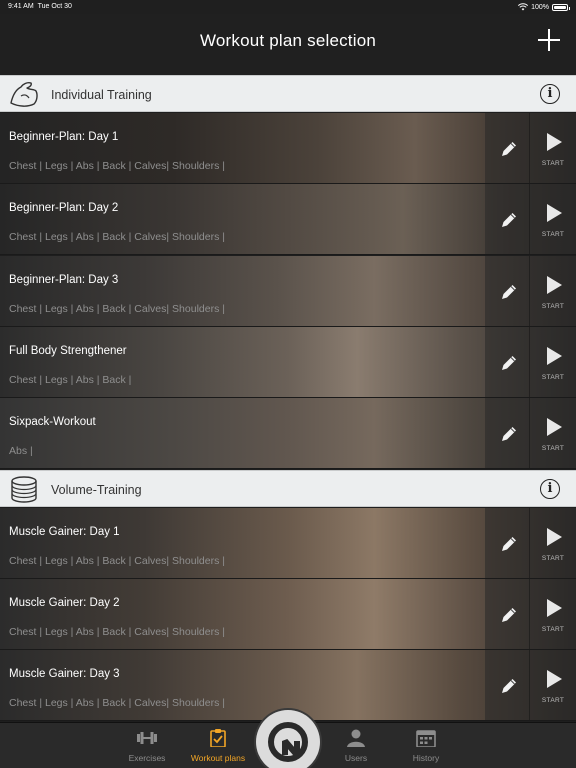 The width and height of the screenshot is (576, 768). I want to click on tab-users: Users, so click(356, 745).